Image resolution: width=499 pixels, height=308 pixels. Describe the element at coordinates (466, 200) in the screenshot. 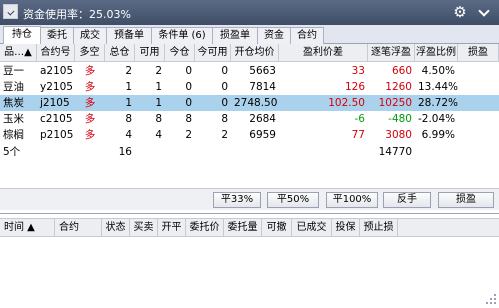

I see `stop-profit-button: 损盈` at that location.